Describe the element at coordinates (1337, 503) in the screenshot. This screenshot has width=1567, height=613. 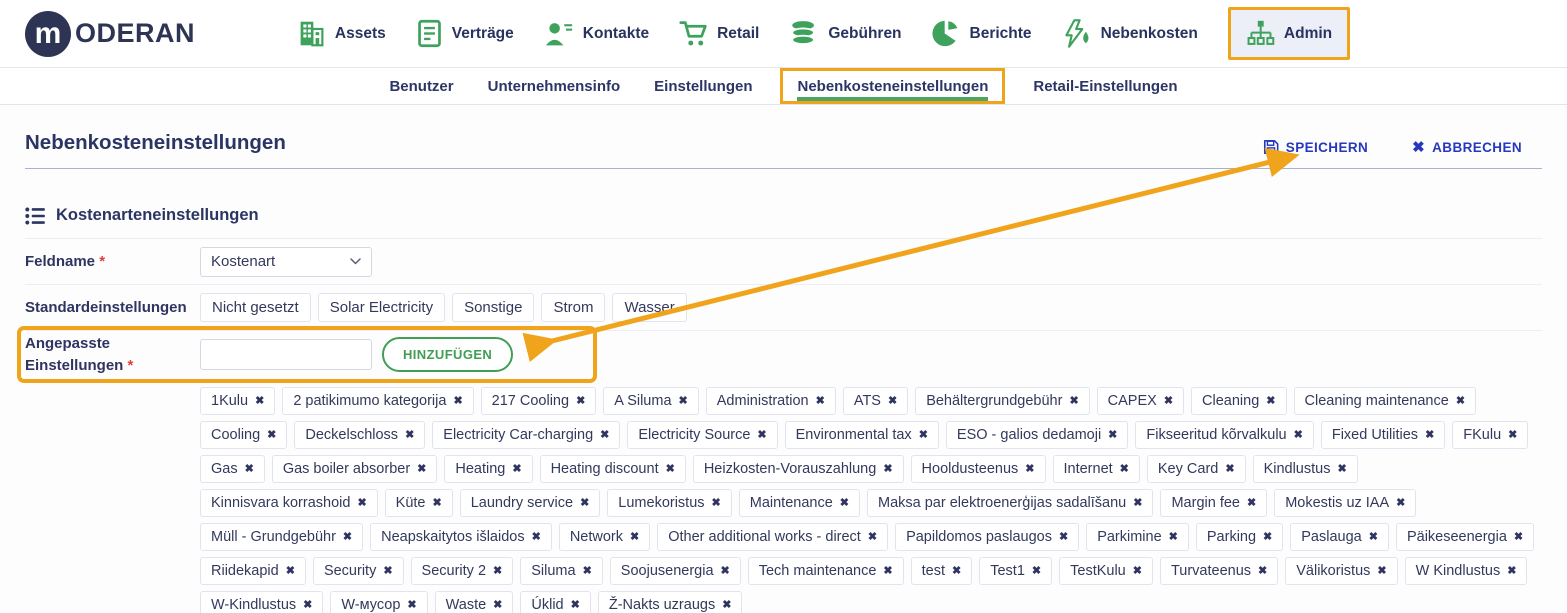
I see `custom-tag-label: Mokestis uz IAA` at that location.